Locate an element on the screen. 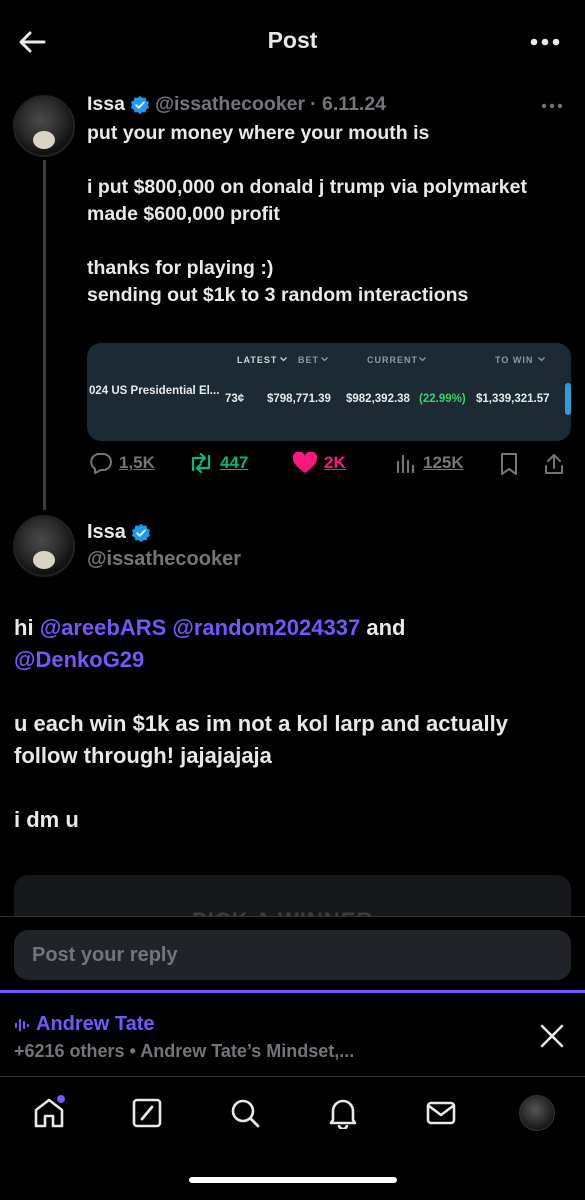 The height and width of the screenshot is (1200, 585). top-bar: Post is located at coordinates (292, 40).